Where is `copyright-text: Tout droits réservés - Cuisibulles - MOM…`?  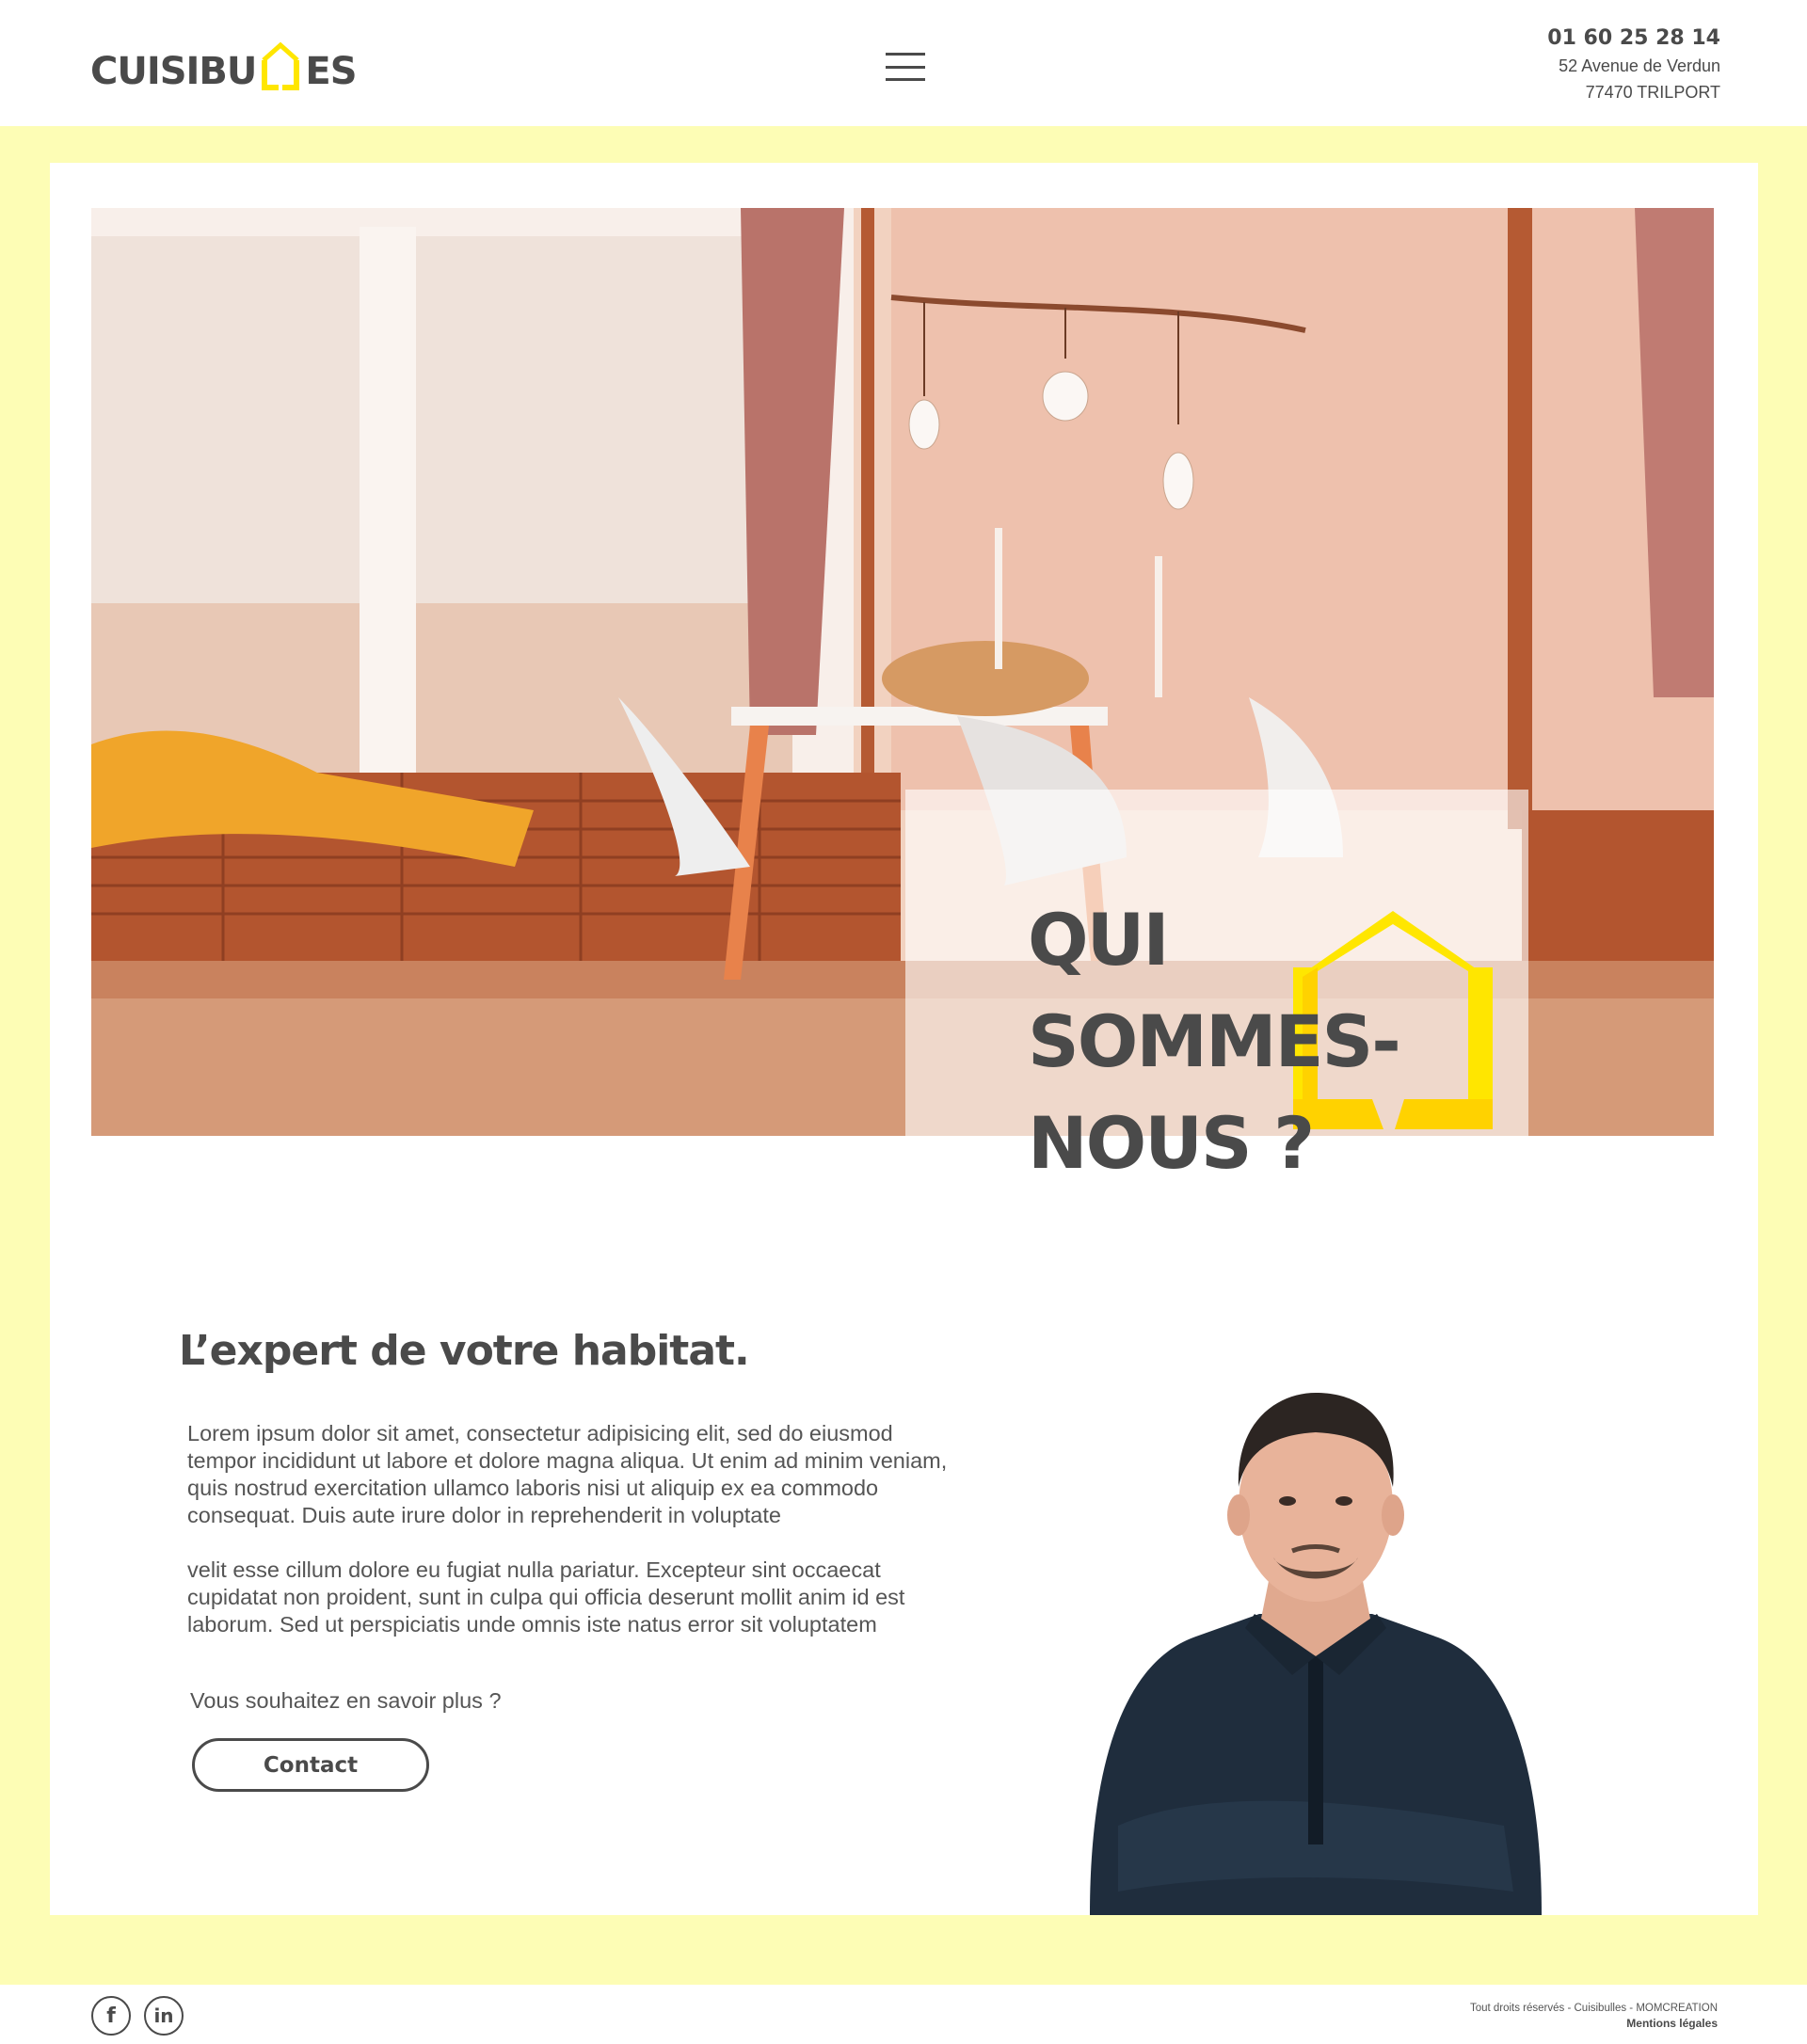 copyright-text: Tout droits réservés - Cuisibulles - MOM… is located at coordinates (1594, 2009).